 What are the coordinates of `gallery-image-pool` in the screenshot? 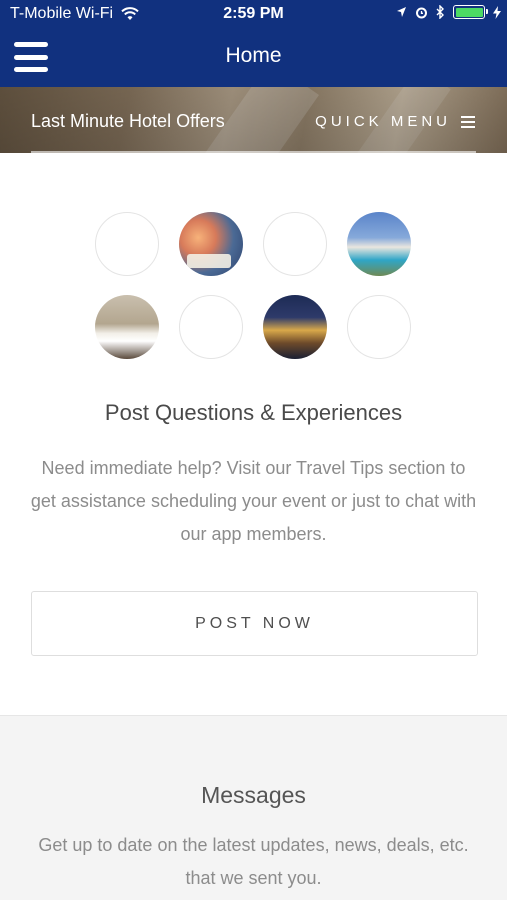 It's located at (379, 244).